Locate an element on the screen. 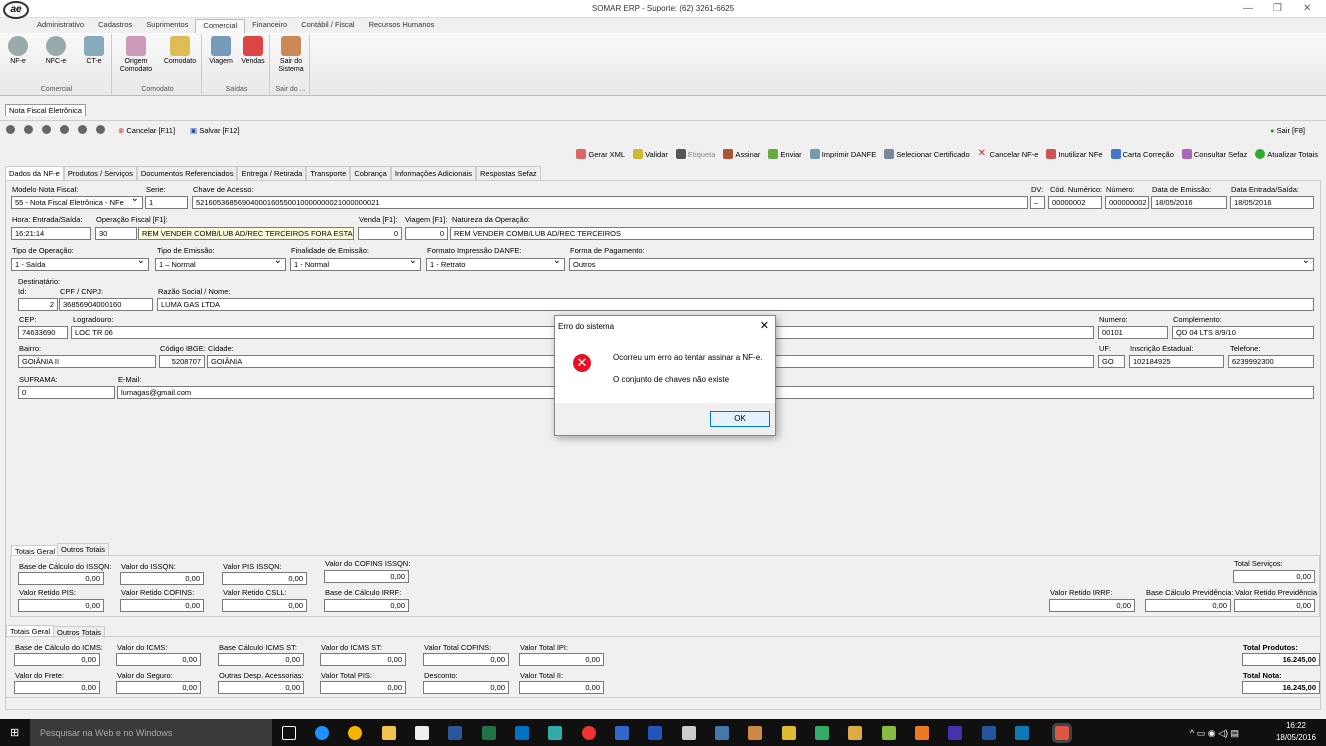 The image size is (1326, 746). retpis-field: 0,00 is located at coordinates (61, 605).